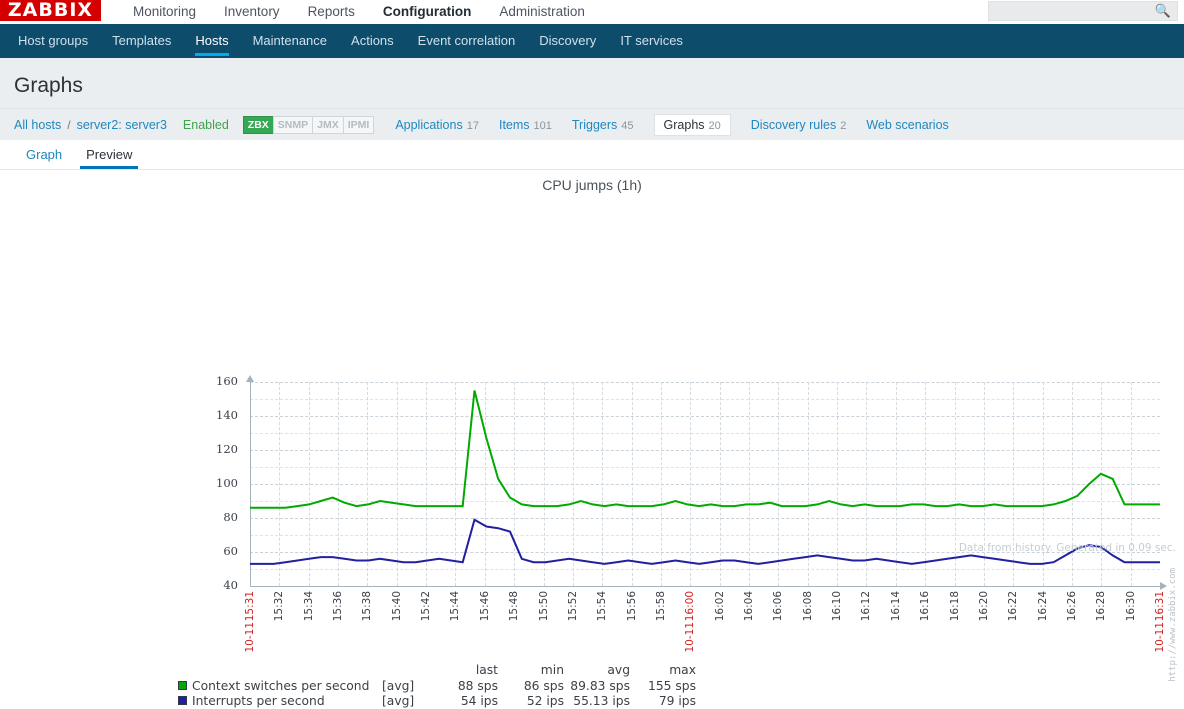 Image resolution: width=1184 pixels, height=709 pixels. Describe the element at coordinates (331, 12) in the screenshot. I see `menu-item-reports: Reports` at that location.